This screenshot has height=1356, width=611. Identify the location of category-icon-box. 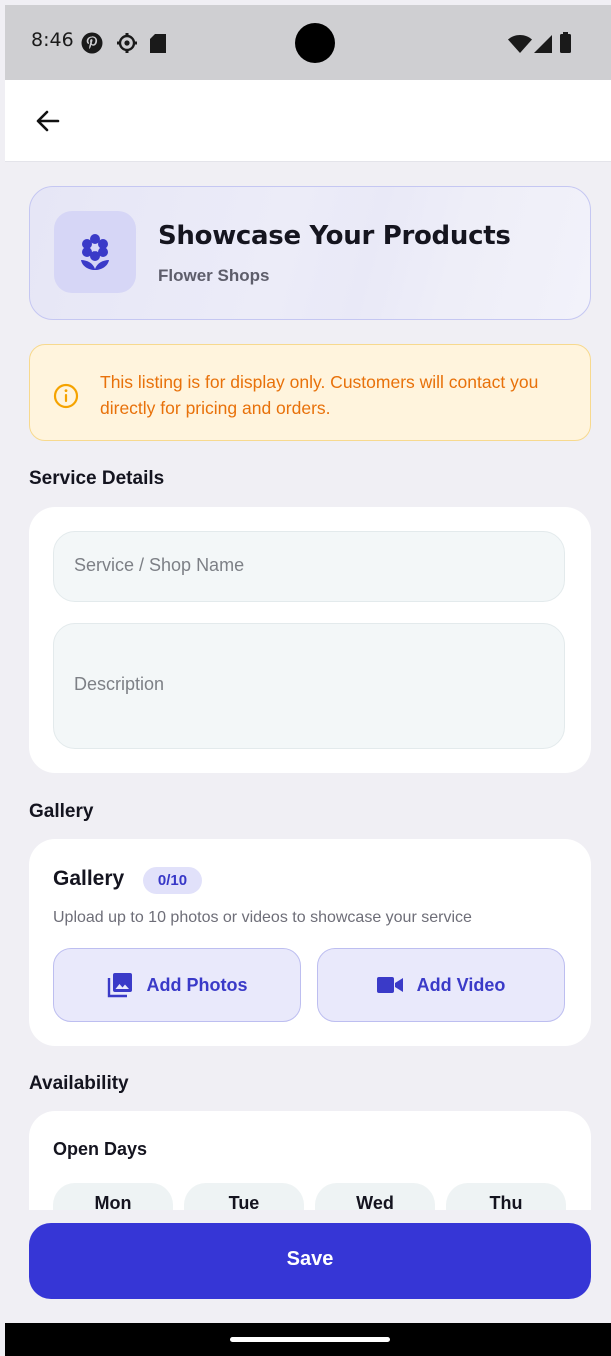
(95, 252).